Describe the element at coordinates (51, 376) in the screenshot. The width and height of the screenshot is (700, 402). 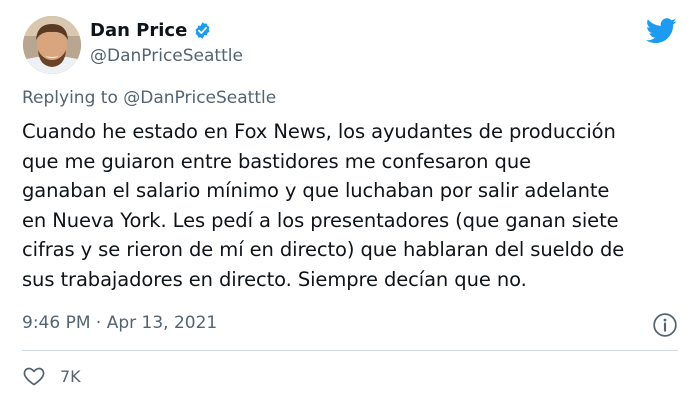
I see `like-button: 7K` at that location.